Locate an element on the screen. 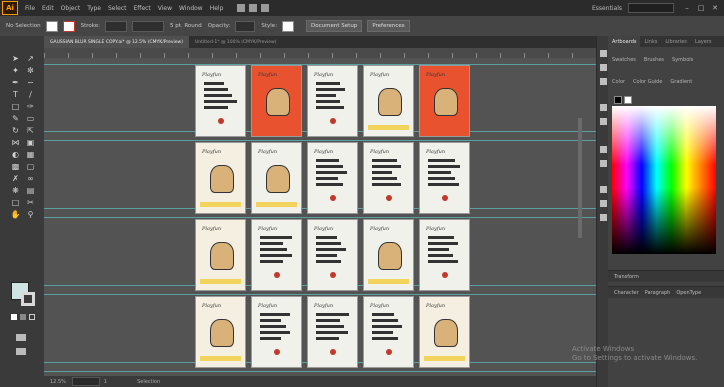 The width and height of the screenshot is (724, 387). tab-color: Color is located at coordinates (618, 82).